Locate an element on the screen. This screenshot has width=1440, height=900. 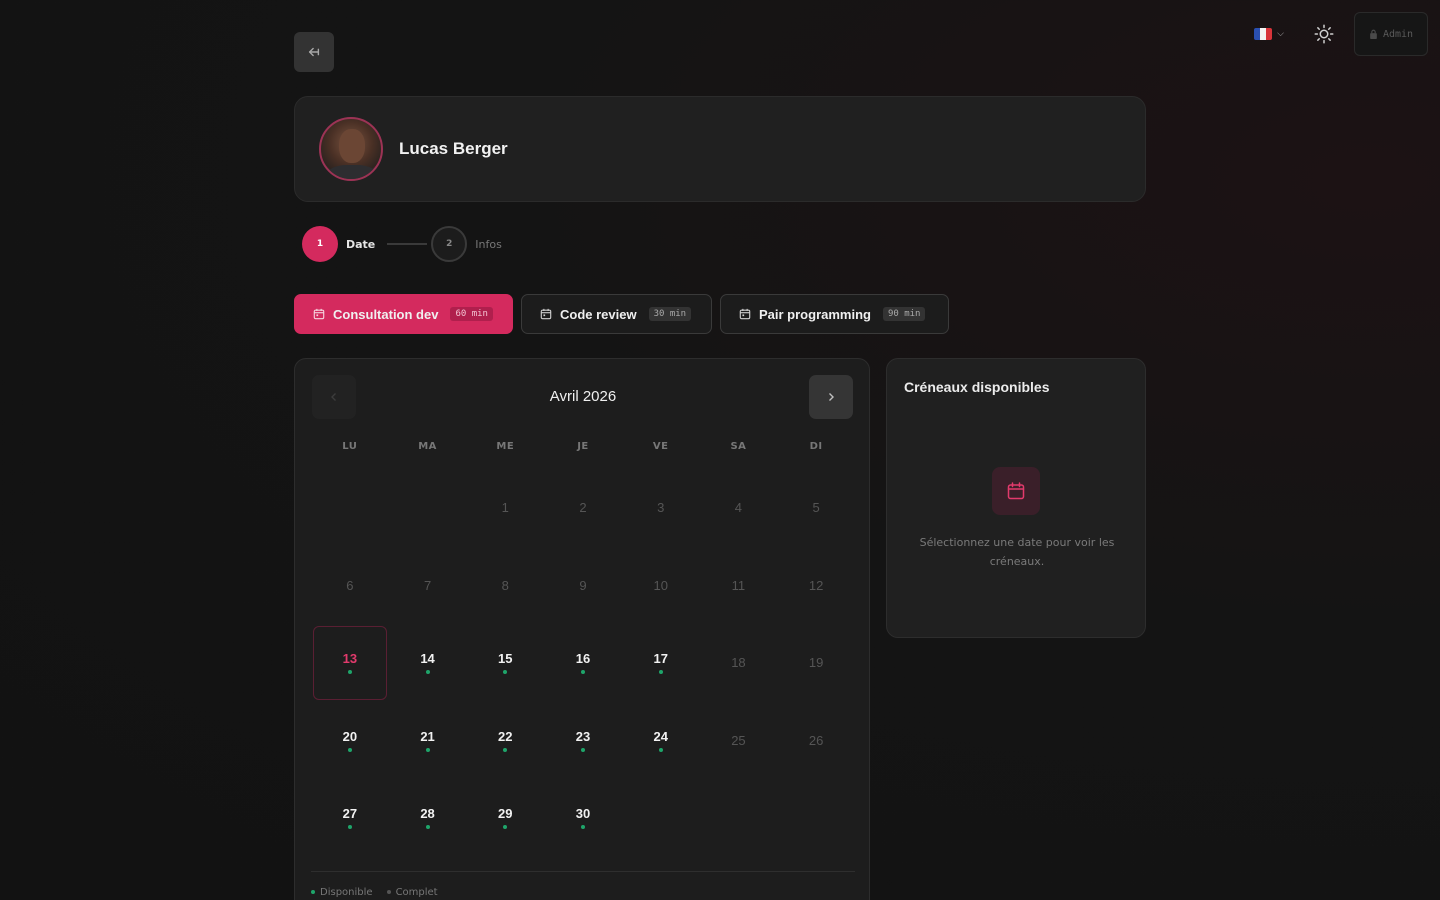
legend-full: Complet is located at coordinates (412, 892).